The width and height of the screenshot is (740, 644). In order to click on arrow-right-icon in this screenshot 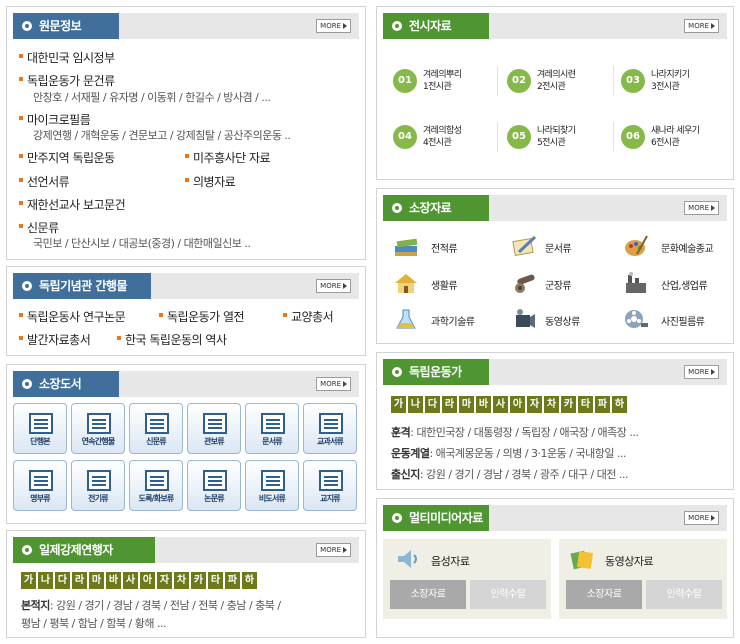, I will do `click(713, 208)`.